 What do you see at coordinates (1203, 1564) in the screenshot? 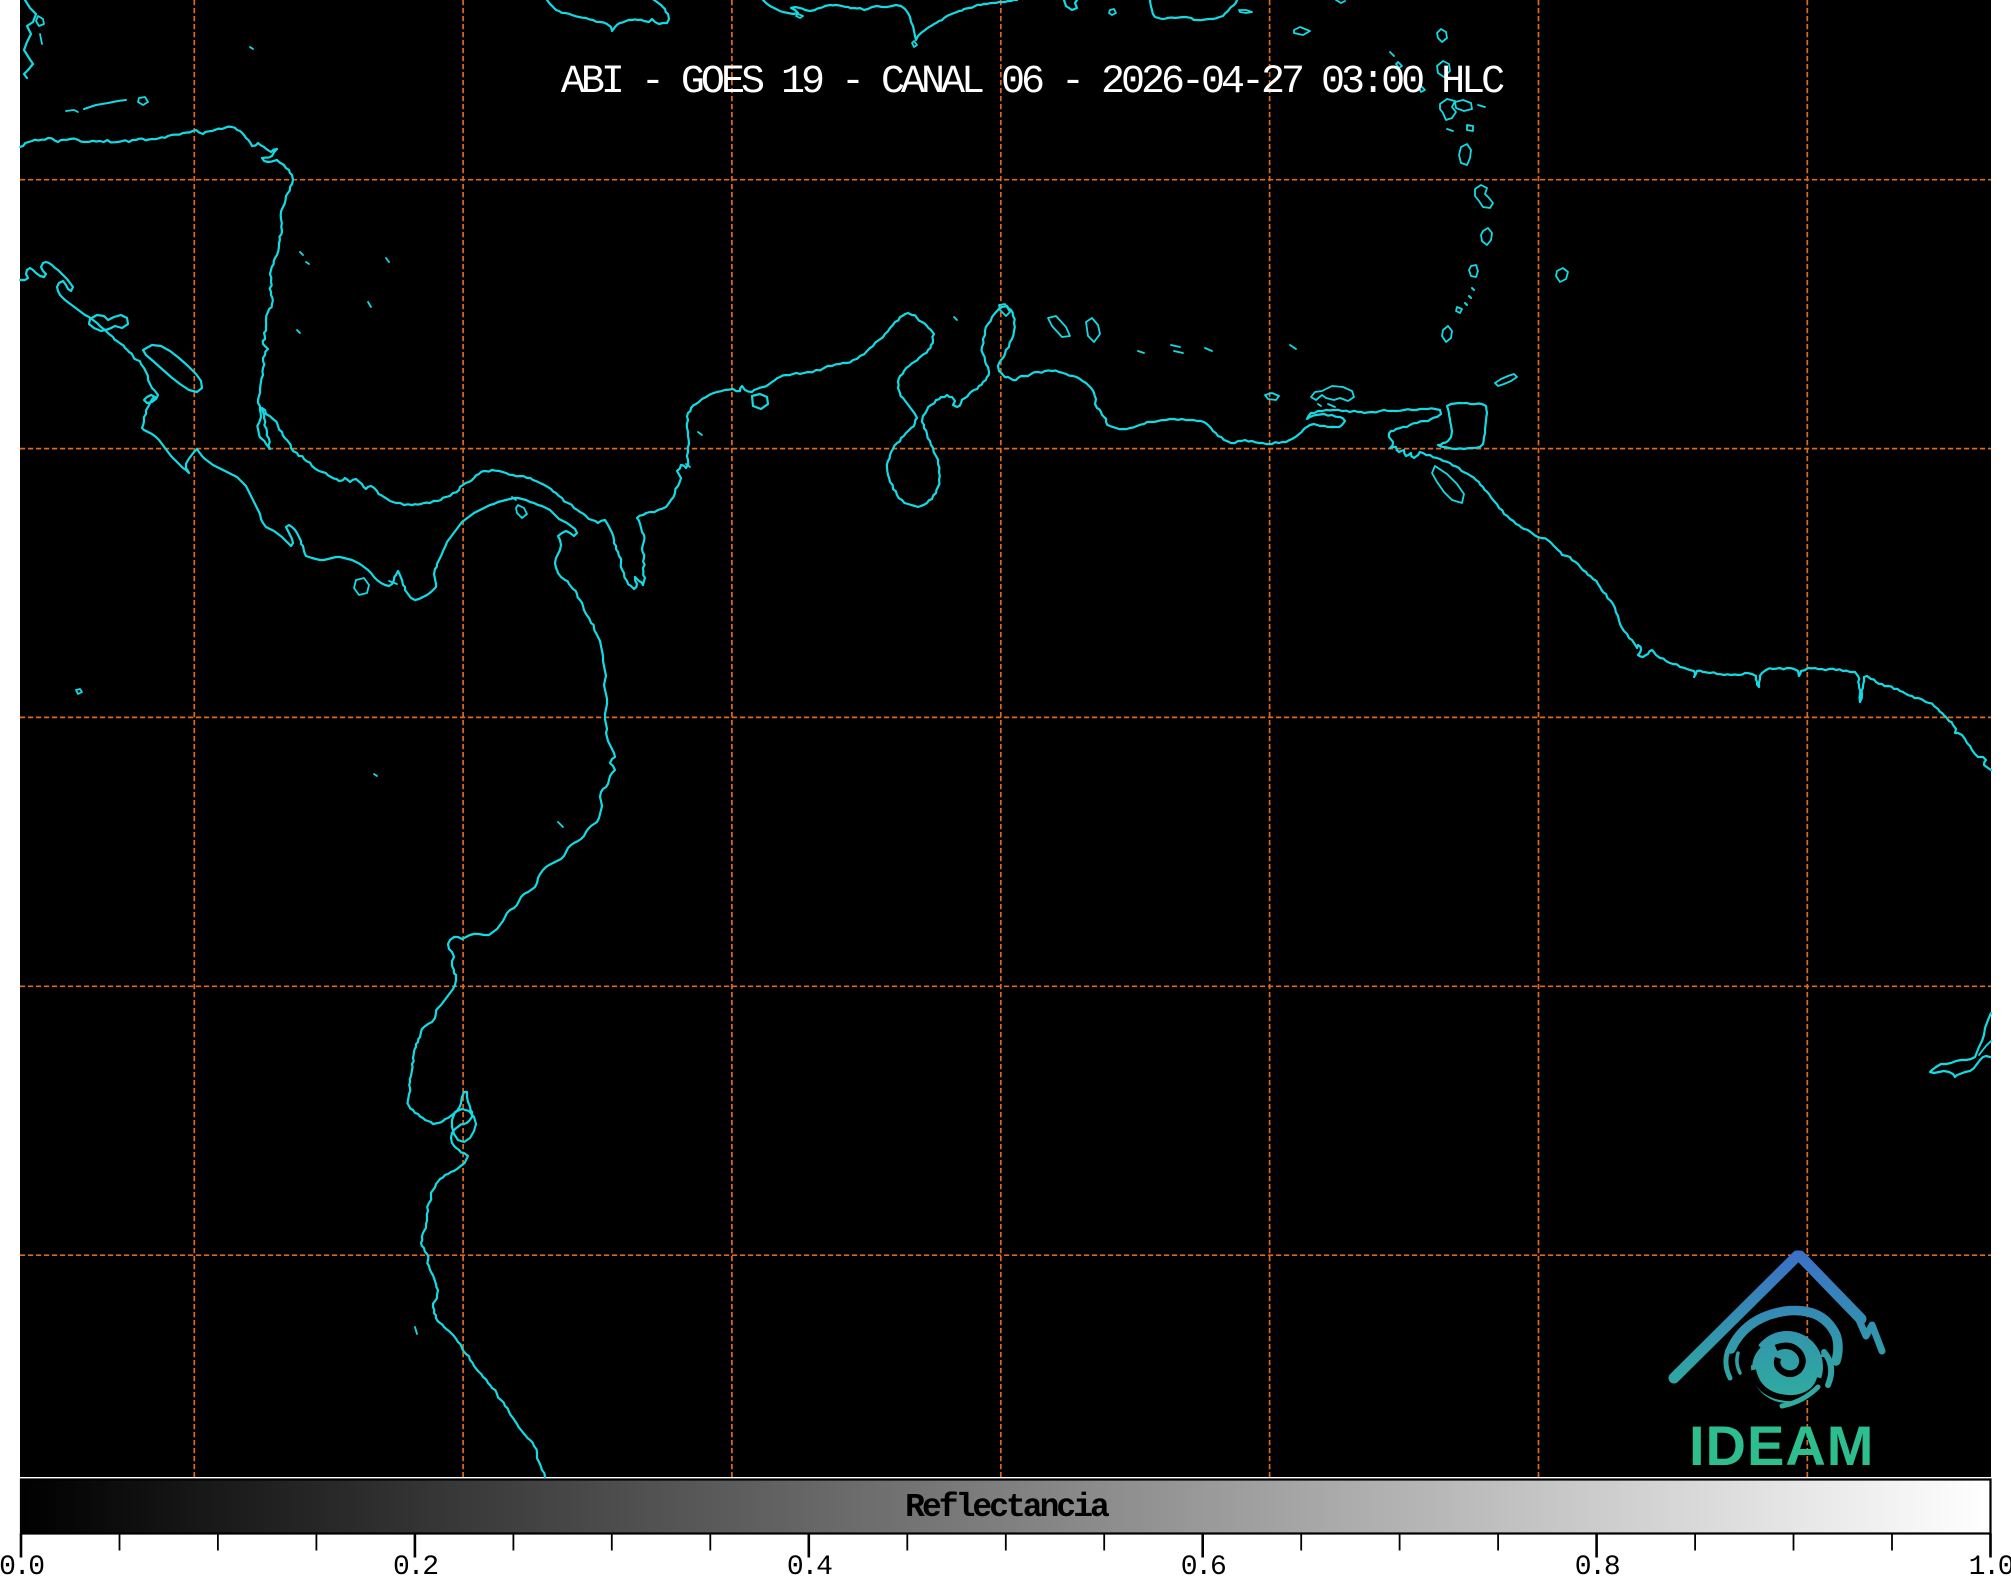
I see `svg-text: 0.6` at bounding box center [1203, 1564].